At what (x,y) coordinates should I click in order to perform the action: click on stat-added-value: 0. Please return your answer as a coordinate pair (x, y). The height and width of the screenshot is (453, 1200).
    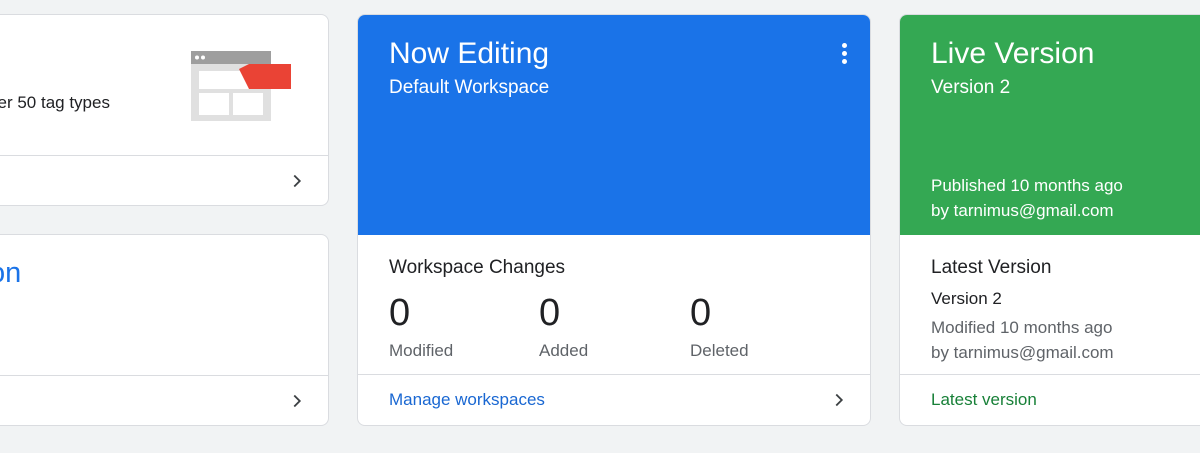
    Looking at the image, I should click on (550, 313).